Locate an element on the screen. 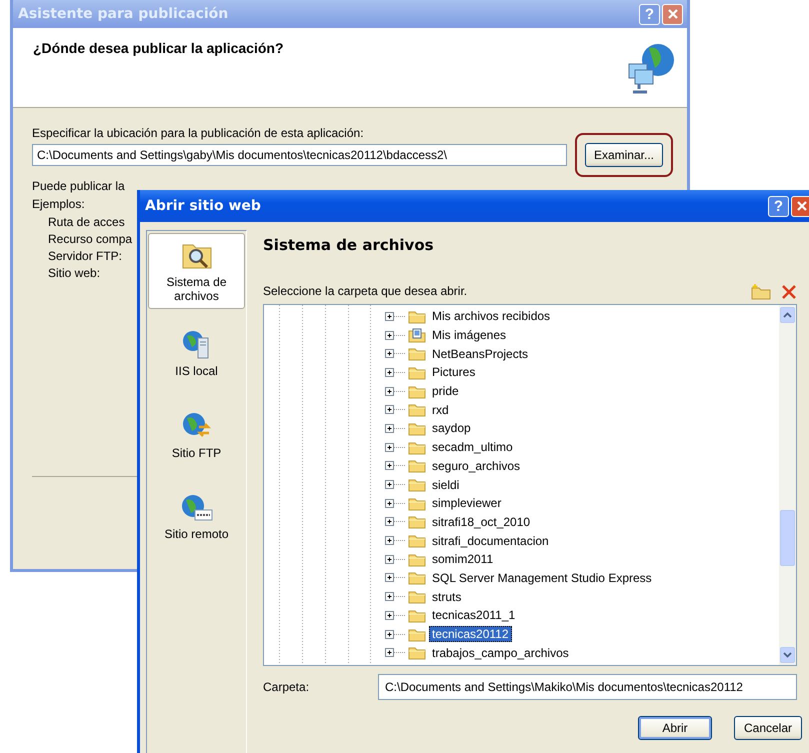  scrollbar-thumb is located at coordinates (787, 538).